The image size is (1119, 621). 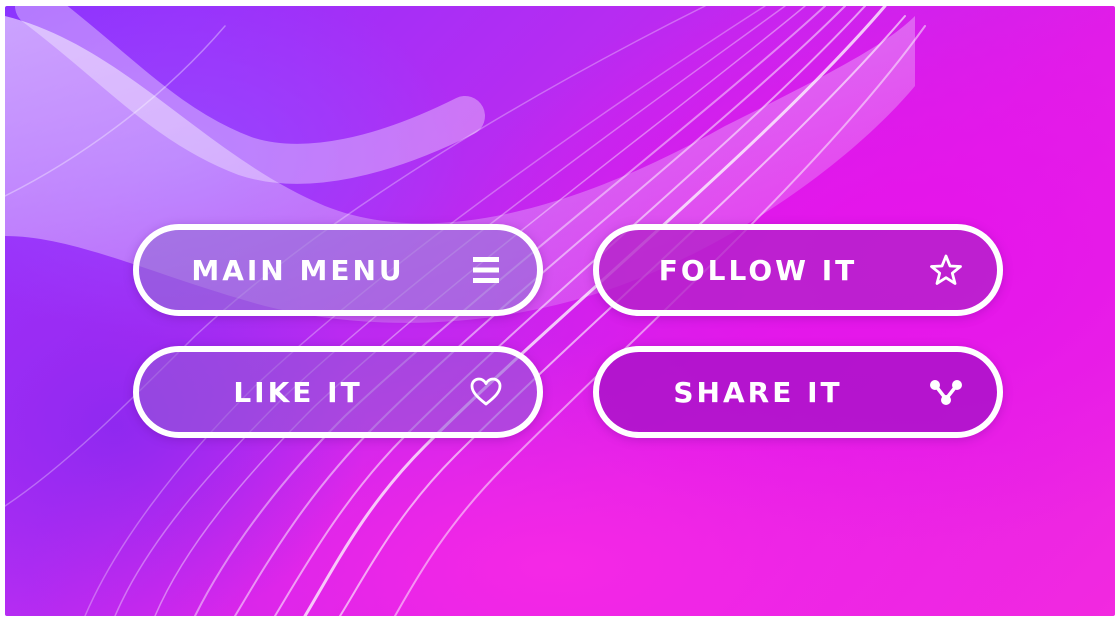 I want to click on share-it-label: SHARE IT, so click(x=758, y=392).